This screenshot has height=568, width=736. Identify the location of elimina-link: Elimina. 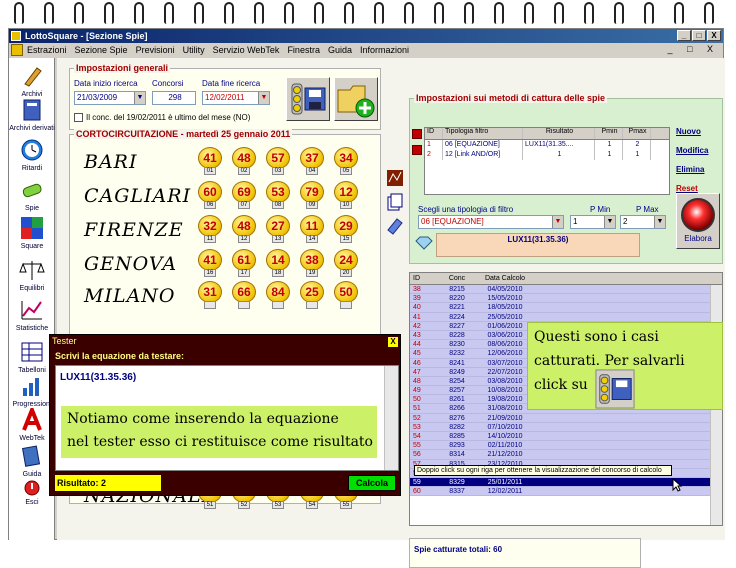
(692, 169).